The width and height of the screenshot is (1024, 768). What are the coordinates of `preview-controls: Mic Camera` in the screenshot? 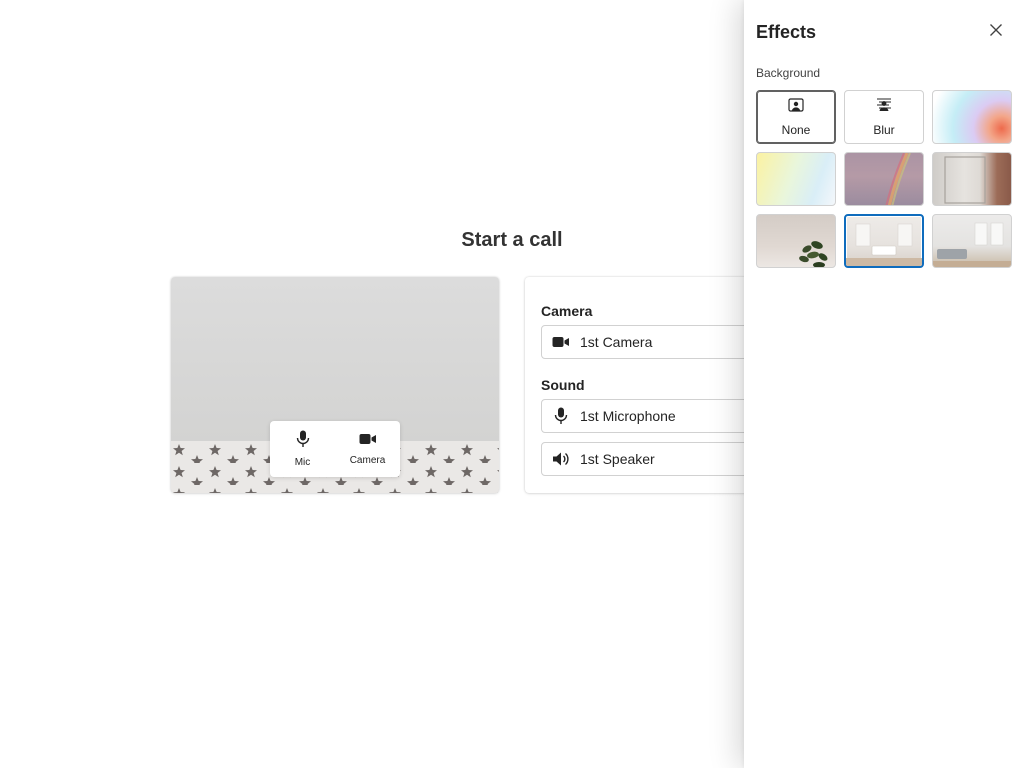 It's located at (335, 449).